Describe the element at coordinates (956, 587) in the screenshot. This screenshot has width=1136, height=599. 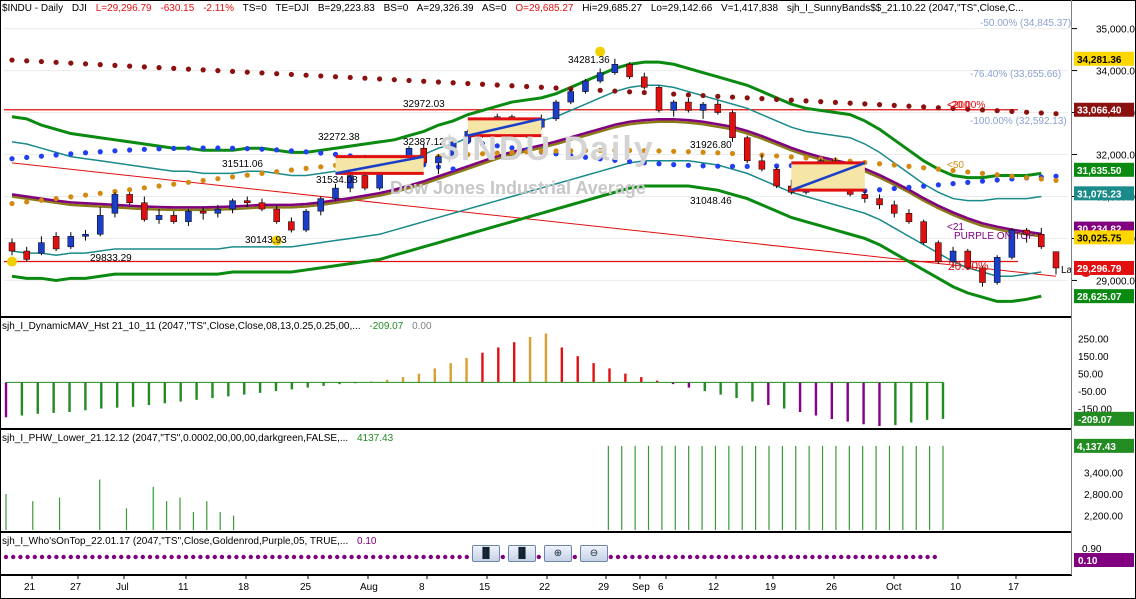
I see `x-axis-label: 10` at that location.